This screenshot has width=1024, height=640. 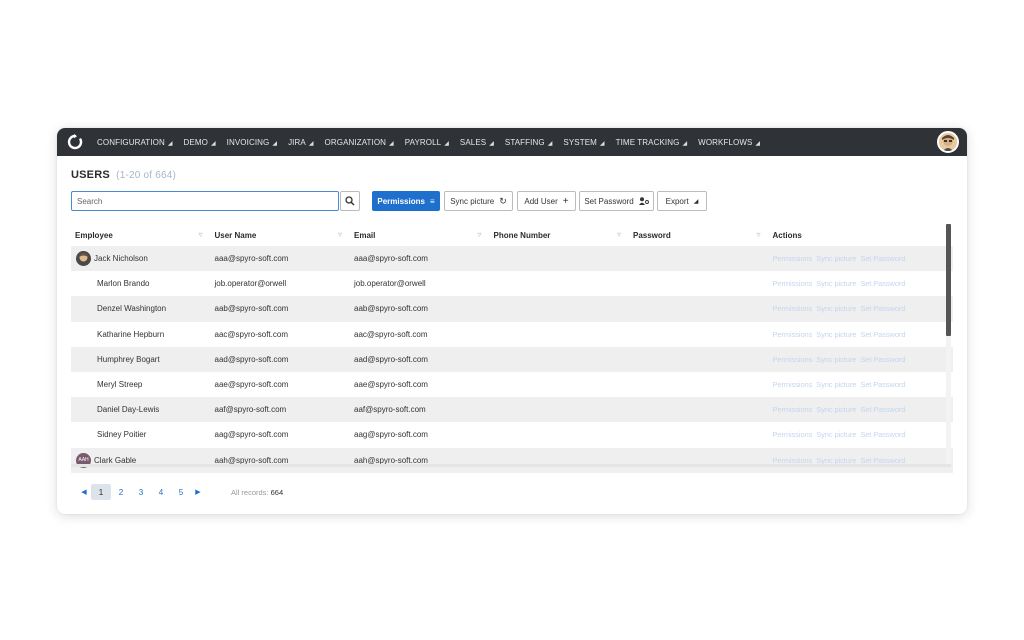 I want to click on set-password-button: Set Password, so click(x=616, y=201).